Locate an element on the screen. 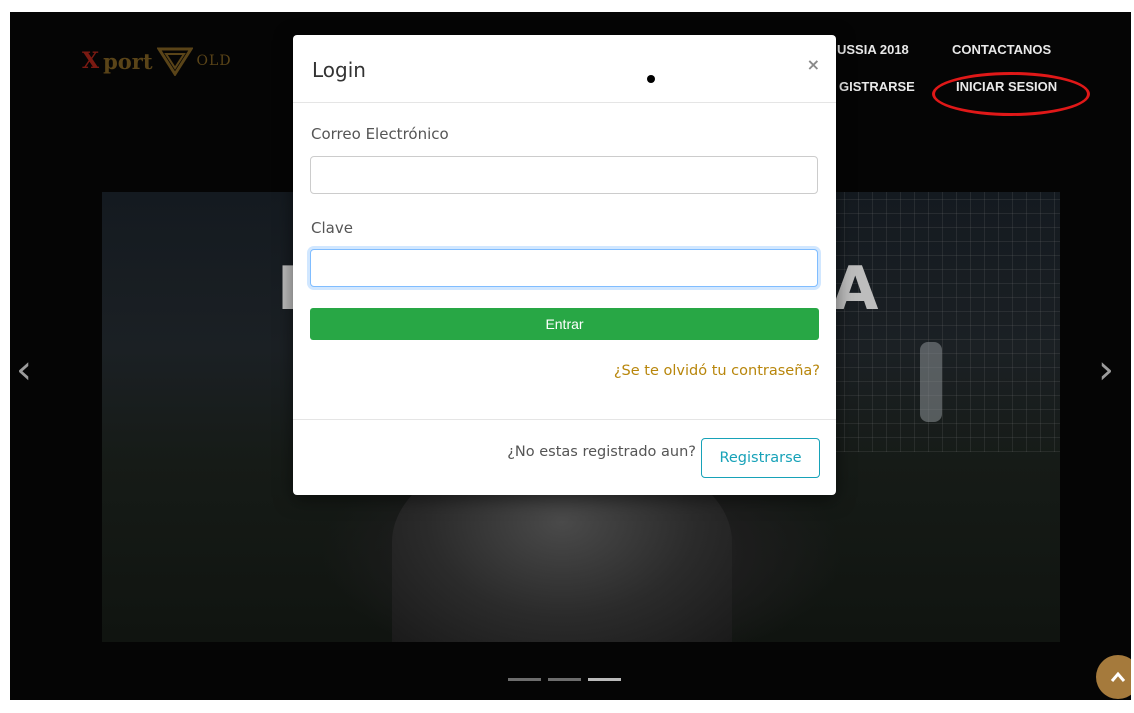 This screenshot has width=1134, height=713. nav-contactanos: CONTACTANOS is located at coordinates (1001, 49).